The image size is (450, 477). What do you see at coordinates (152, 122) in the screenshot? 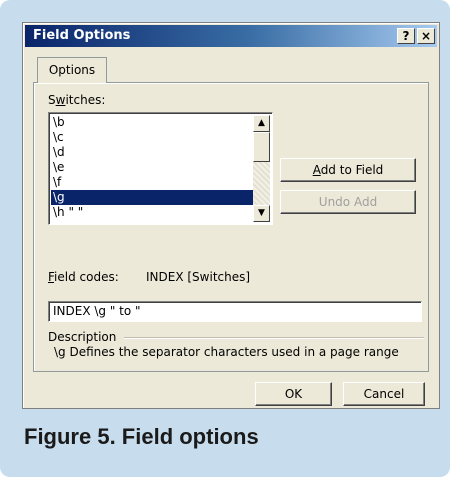
I see `switch-list-item: \b` at bounding box center [152, 122].